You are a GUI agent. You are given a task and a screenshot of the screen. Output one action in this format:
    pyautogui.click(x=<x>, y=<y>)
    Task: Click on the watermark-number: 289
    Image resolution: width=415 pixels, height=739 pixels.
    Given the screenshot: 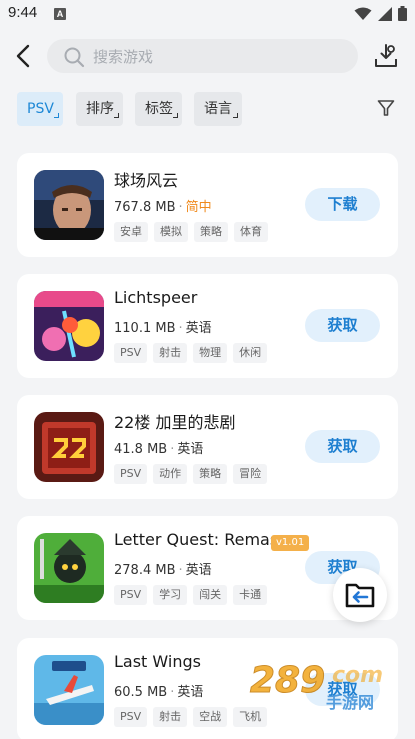 What is the action you would take?
    pyautogui.click(x=287, y=680)
    